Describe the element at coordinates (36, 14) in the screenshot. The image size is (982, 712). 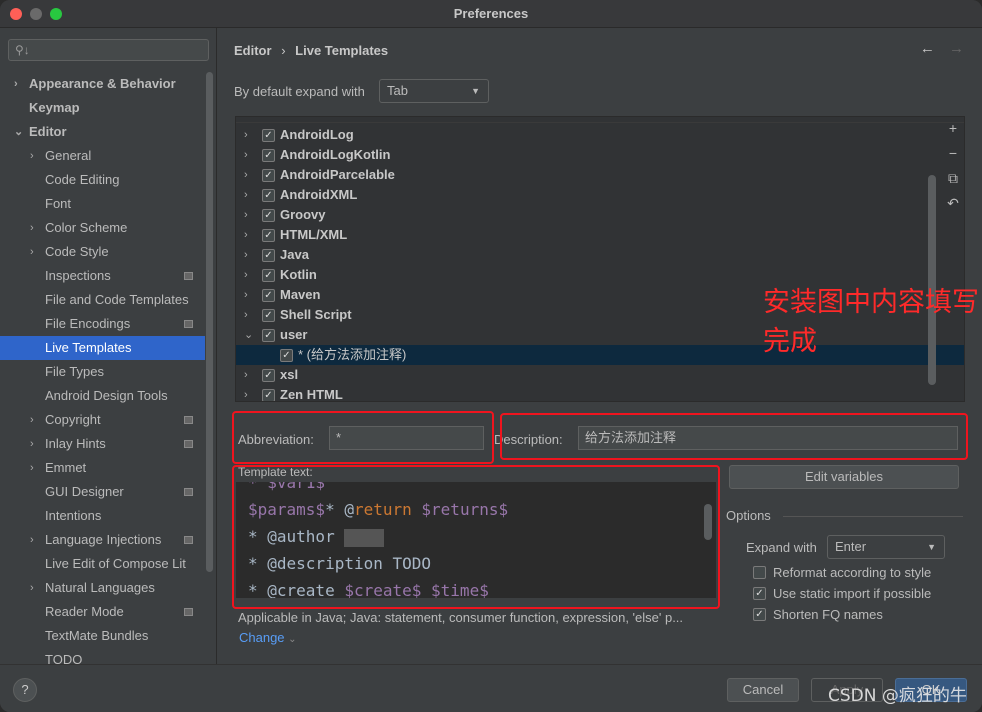
I see `minimize-window-button` at that location.